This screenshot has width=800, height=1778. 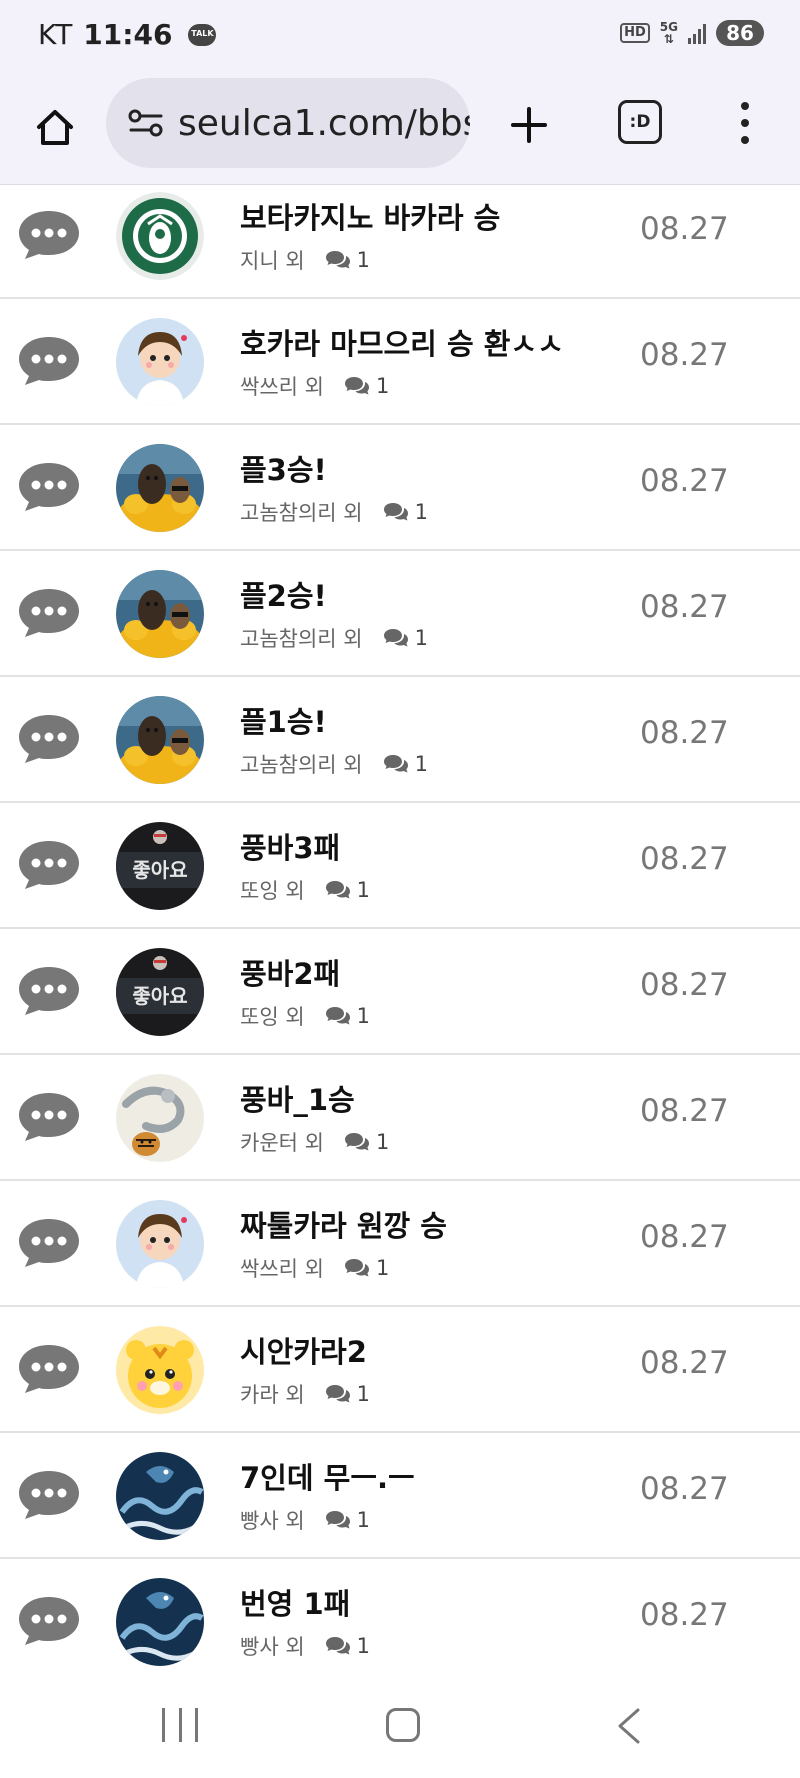 What do you see at coordinates (146, 123) in the screenshot?
I see `site-settings-icon` at bounding box center [146, 123].